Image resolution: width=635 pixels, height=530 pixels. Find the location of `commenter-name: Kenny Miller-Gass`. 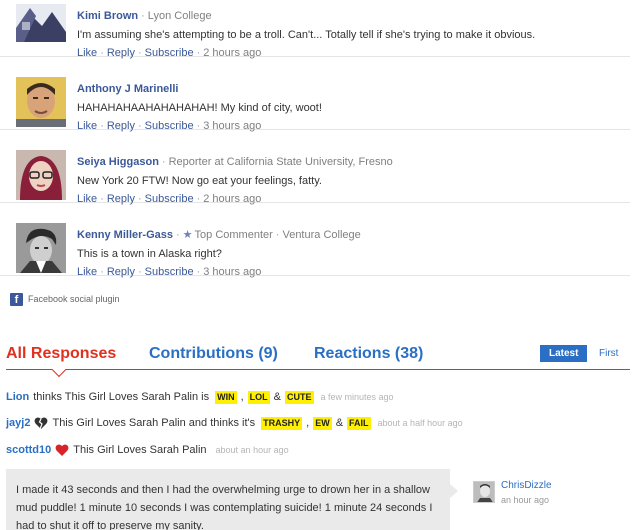

commenter-name: Kenny Miller-Gass is located at coordinates (125, 235).